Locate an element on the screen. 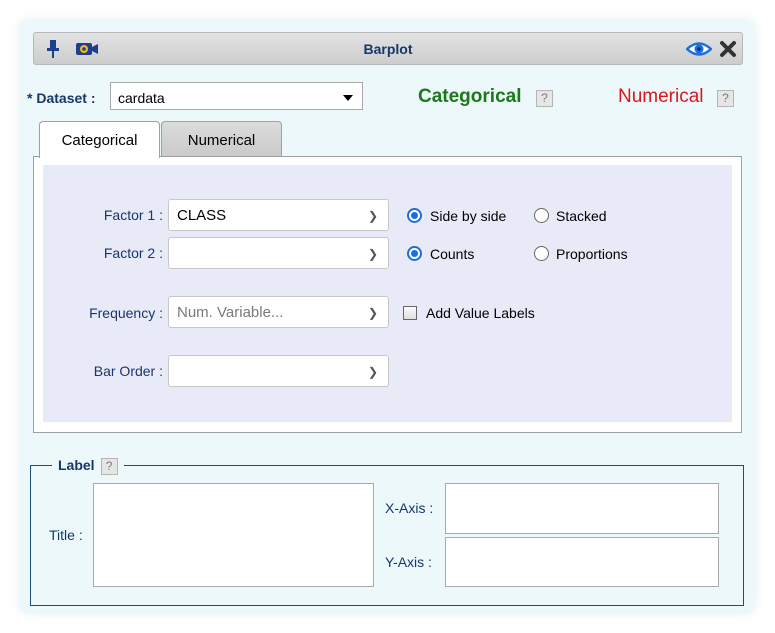 This screenshot has width=775, height=633. frequency-select: Num. Variable... ❯ is located at coordinates (278, 312).